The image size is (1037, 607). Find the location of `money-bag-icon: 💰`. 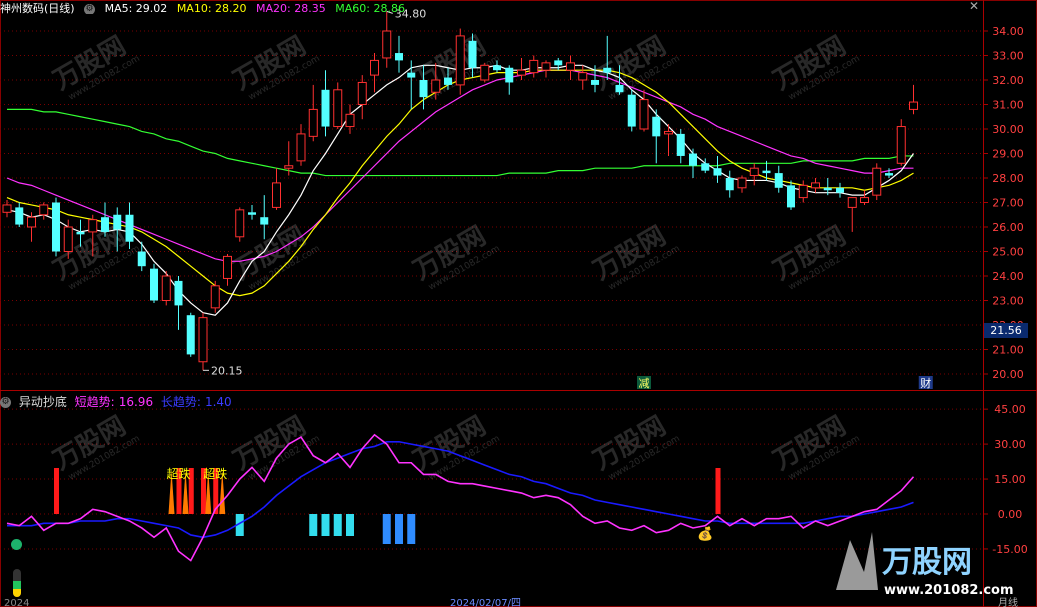

money-bag-icon: 💰 is located at coordinates (705, 534).